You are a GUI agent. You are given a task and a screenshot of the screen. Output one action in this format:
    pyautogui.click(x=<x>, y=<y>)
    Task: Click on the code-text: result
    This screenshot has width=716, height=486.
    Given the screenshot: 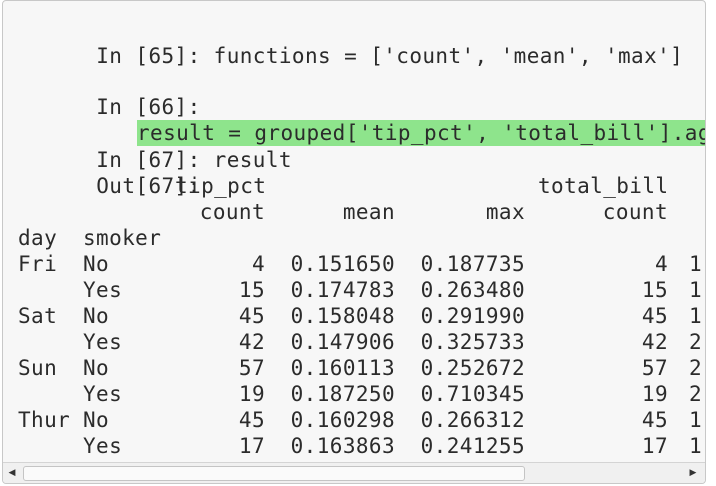 What is the action you would take?
    pyautogui.click(x=252, y=160)
    